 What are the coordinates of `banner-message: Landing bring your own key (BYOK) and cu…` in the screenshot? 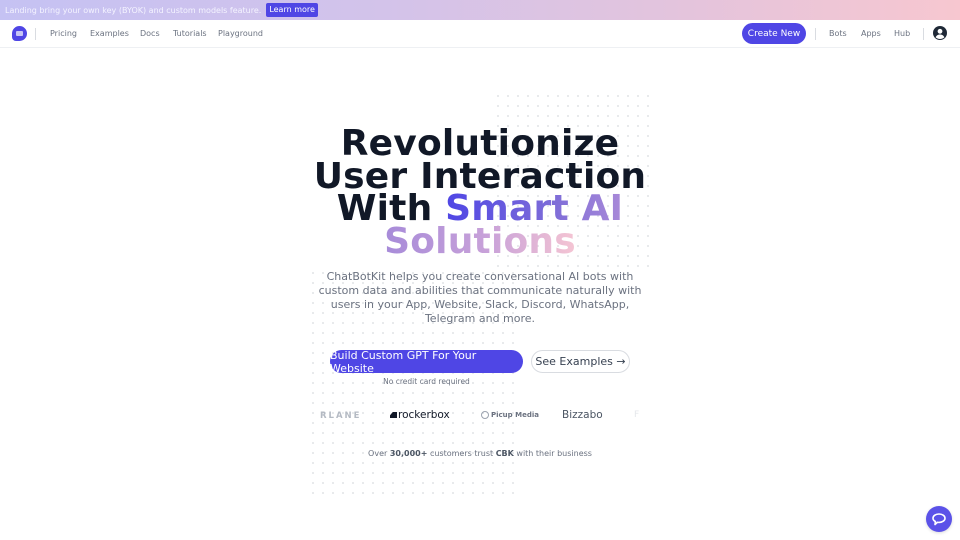 It's located at (133, 10).